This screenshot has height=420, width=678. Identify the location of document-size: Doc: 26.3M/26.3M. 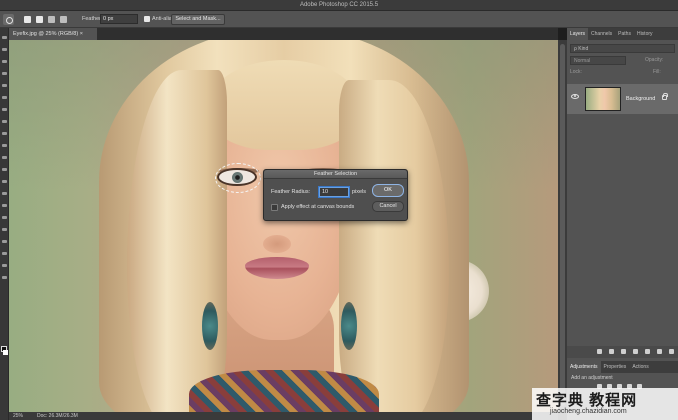
(57, 416).